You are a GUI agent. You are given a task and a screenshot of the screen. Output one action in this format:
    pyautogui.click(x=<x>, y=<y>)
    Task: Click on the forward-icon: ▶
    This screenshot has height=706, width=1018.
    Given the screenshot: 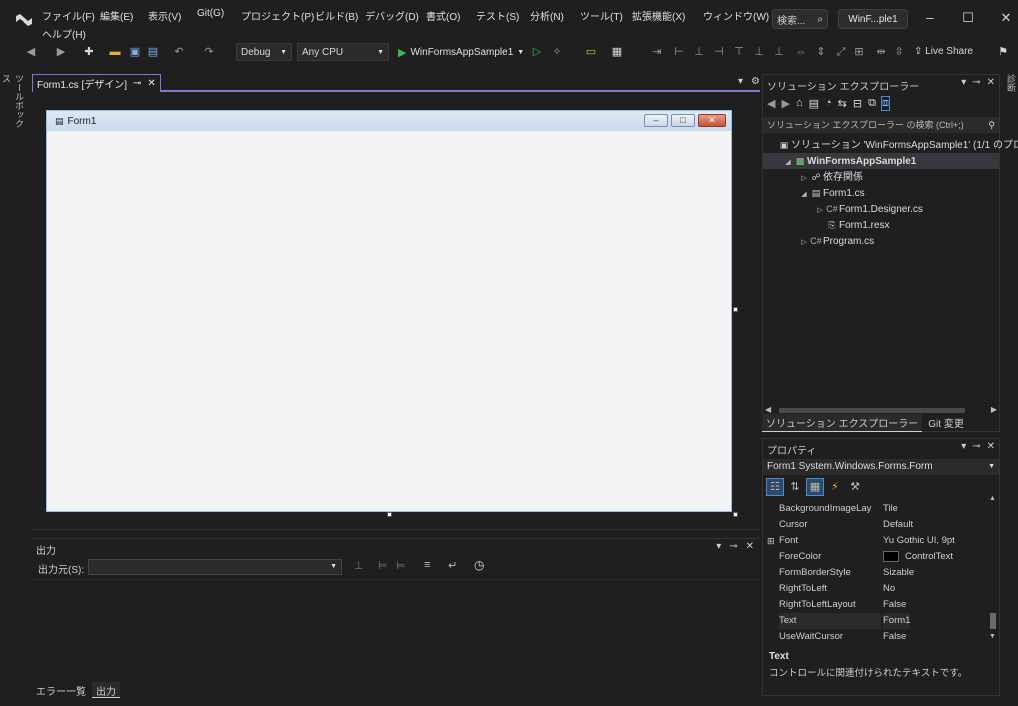 What is the action you would take?
    pyautogui.click(x=785, y=103)
    